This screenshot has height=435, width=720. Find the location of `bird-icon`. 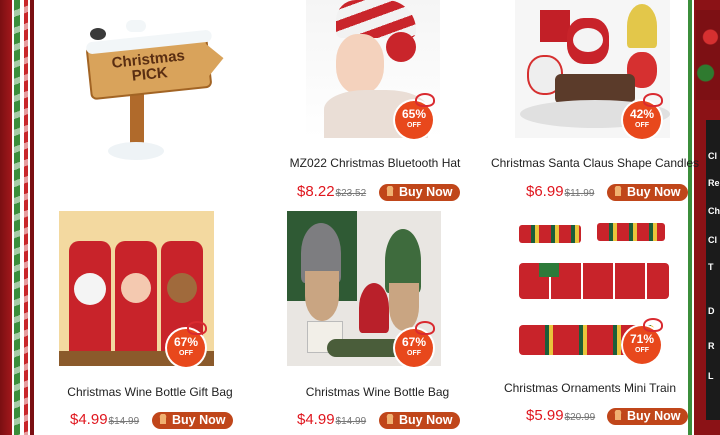

bird-icon is located at coordinates (98, 34).